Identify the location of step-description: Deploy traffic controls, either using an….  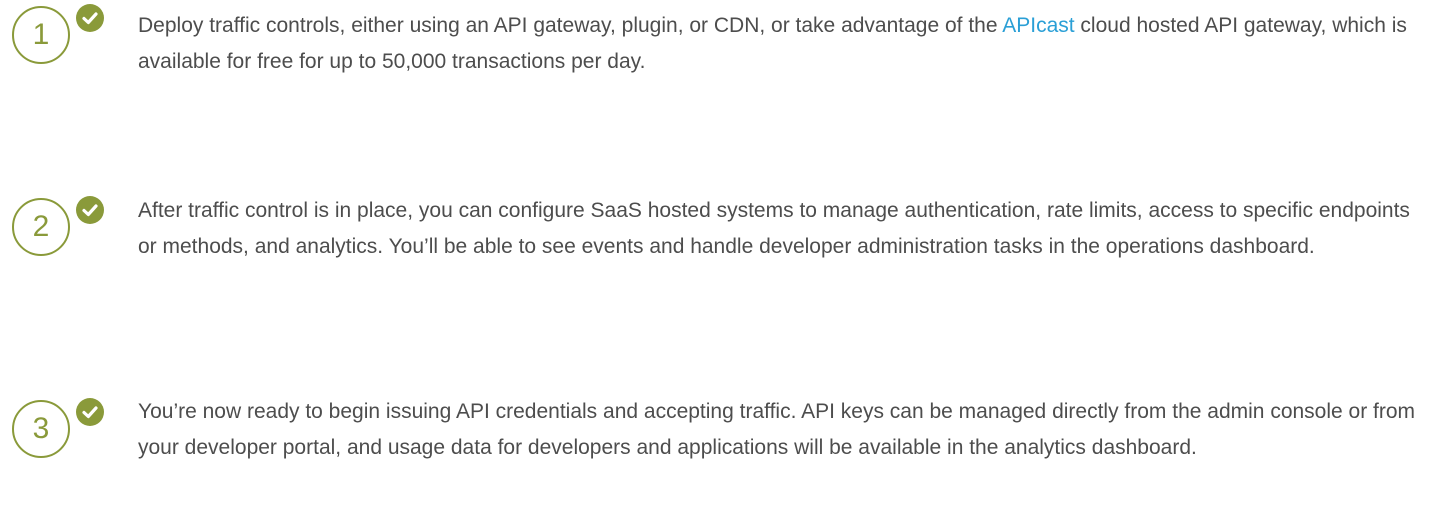
(778, 44).